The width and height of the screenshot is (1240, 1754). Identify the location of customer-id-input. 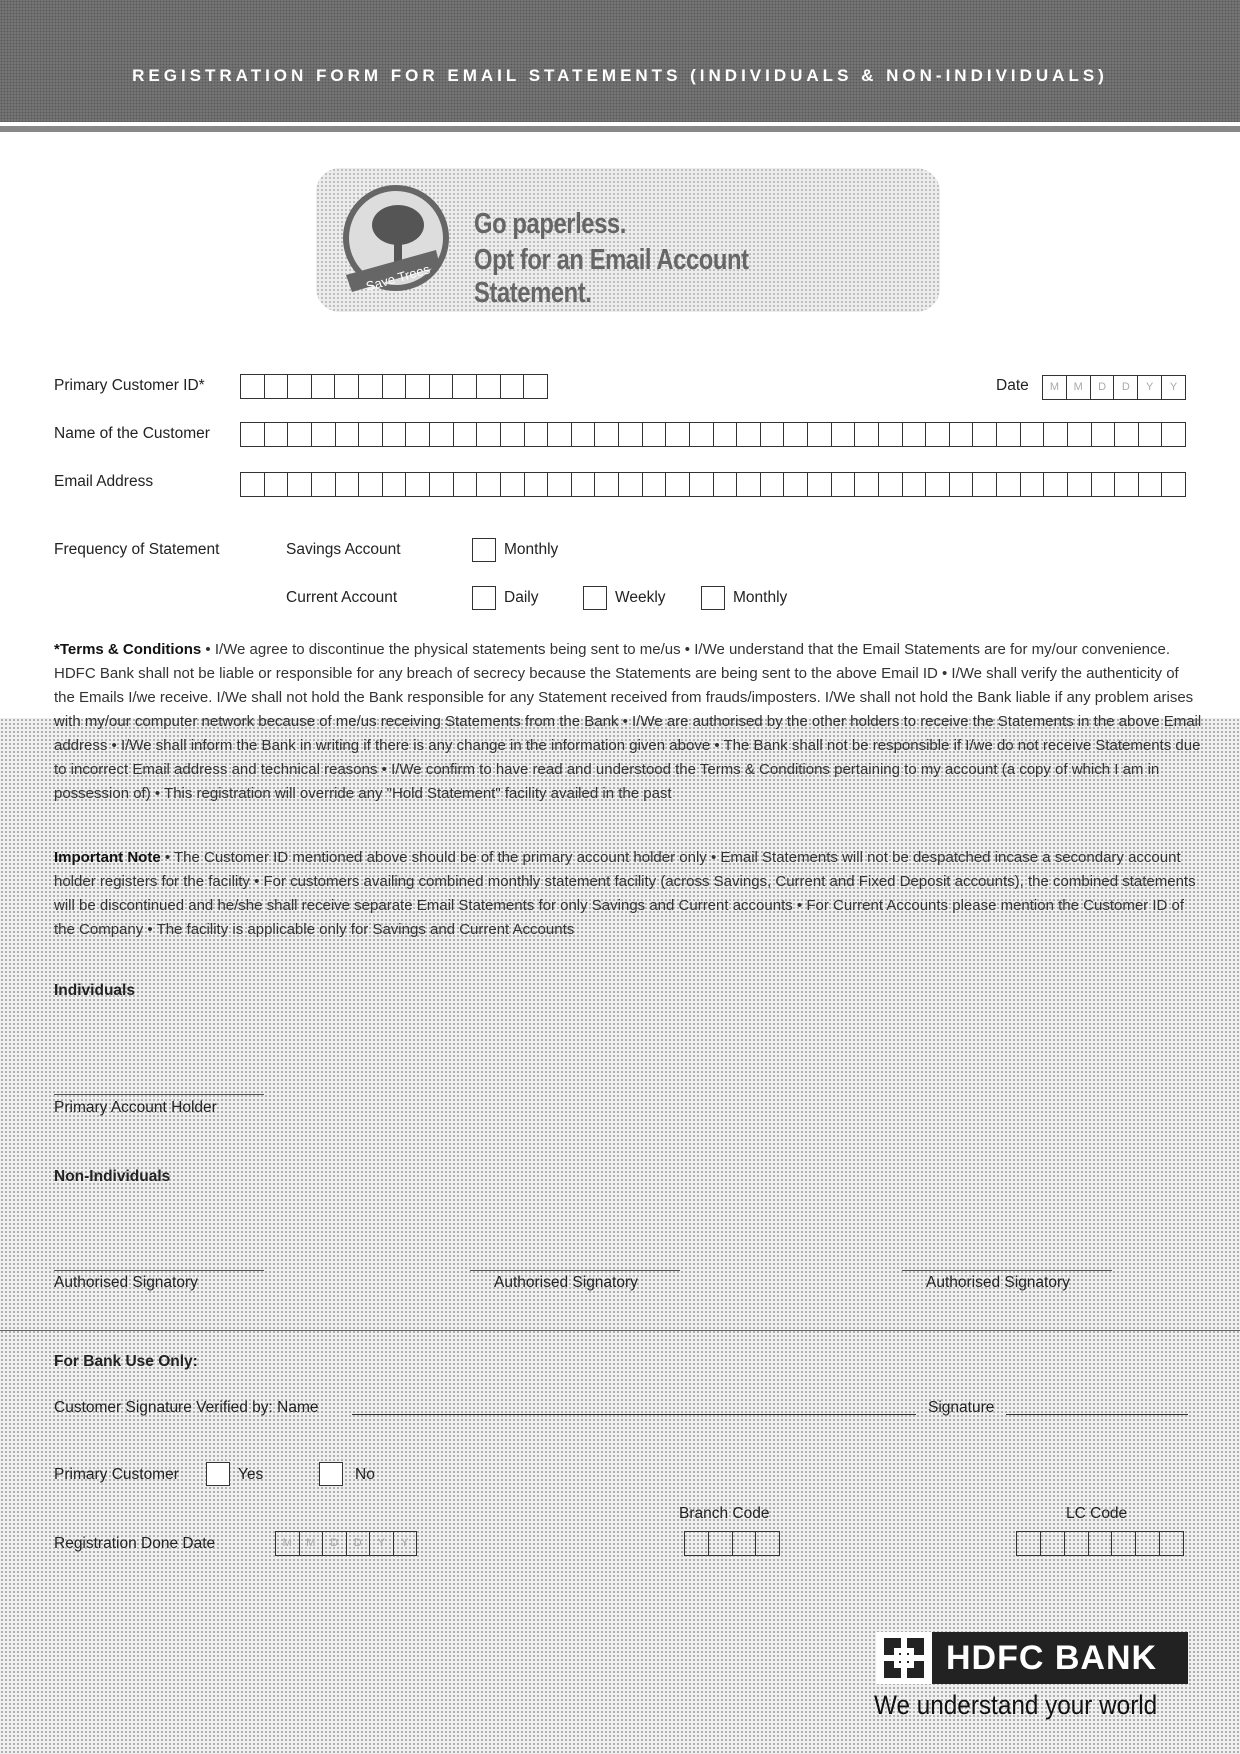
(394, 386).